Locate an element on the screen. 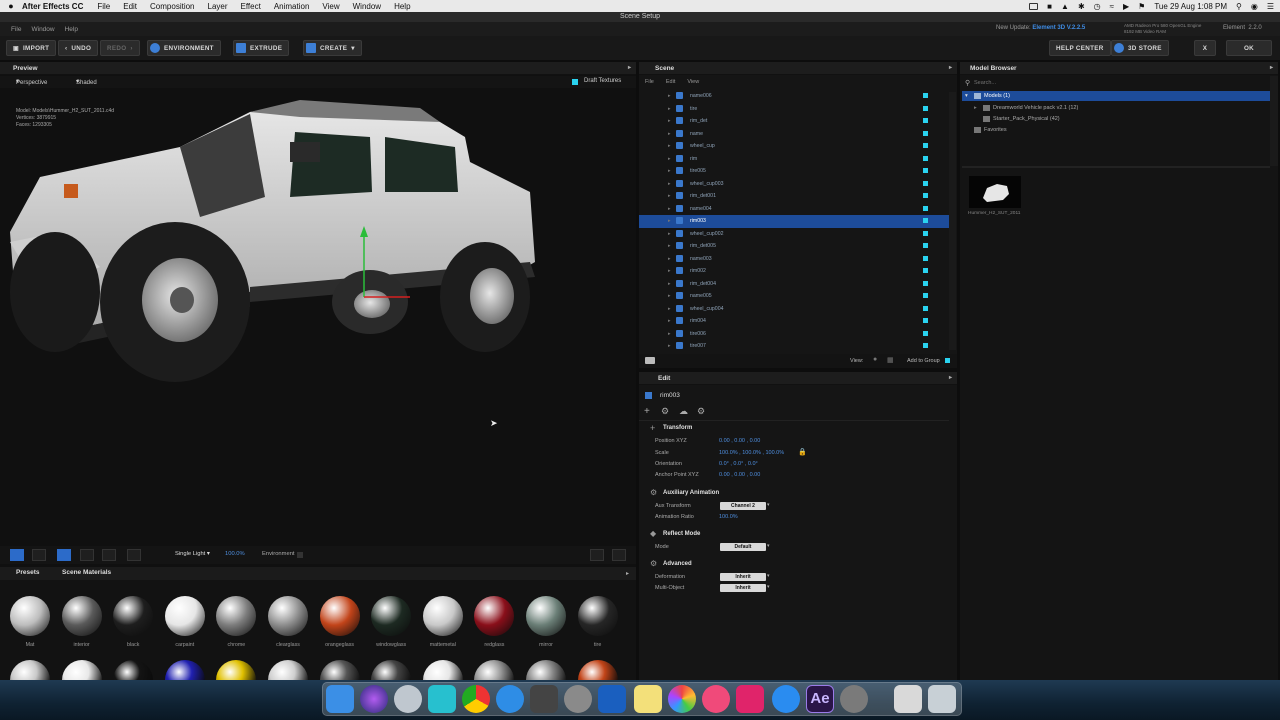 The width and height of the screenshot is (1280, 720). add-to-group-checkbox is located at coordinates (947, 360).